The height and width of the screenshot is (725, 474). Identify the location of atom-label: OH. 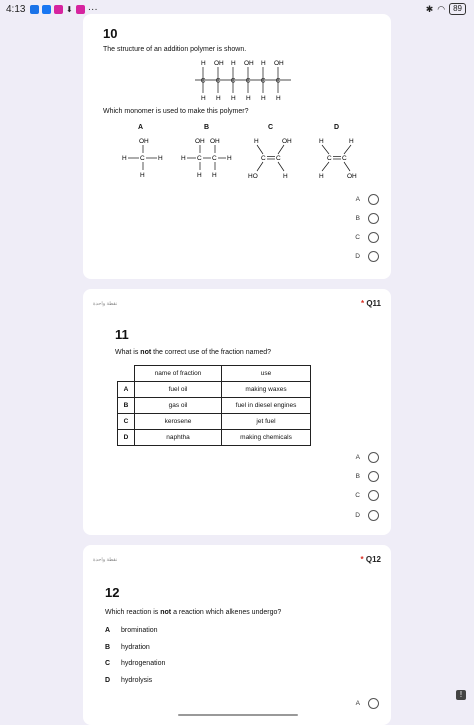
(144, 141).